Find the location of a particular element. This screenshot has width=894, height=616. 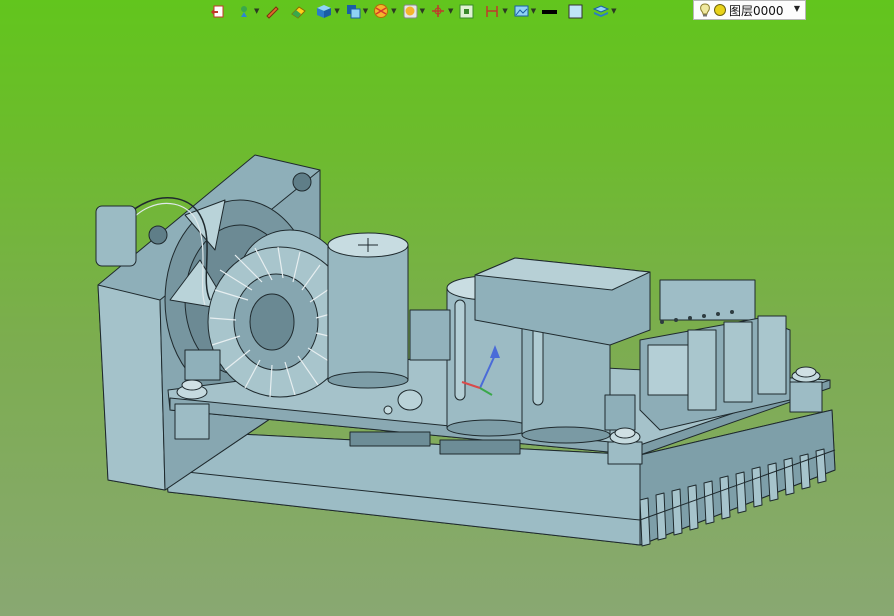

pen-button is located at coordinates (272, 11).